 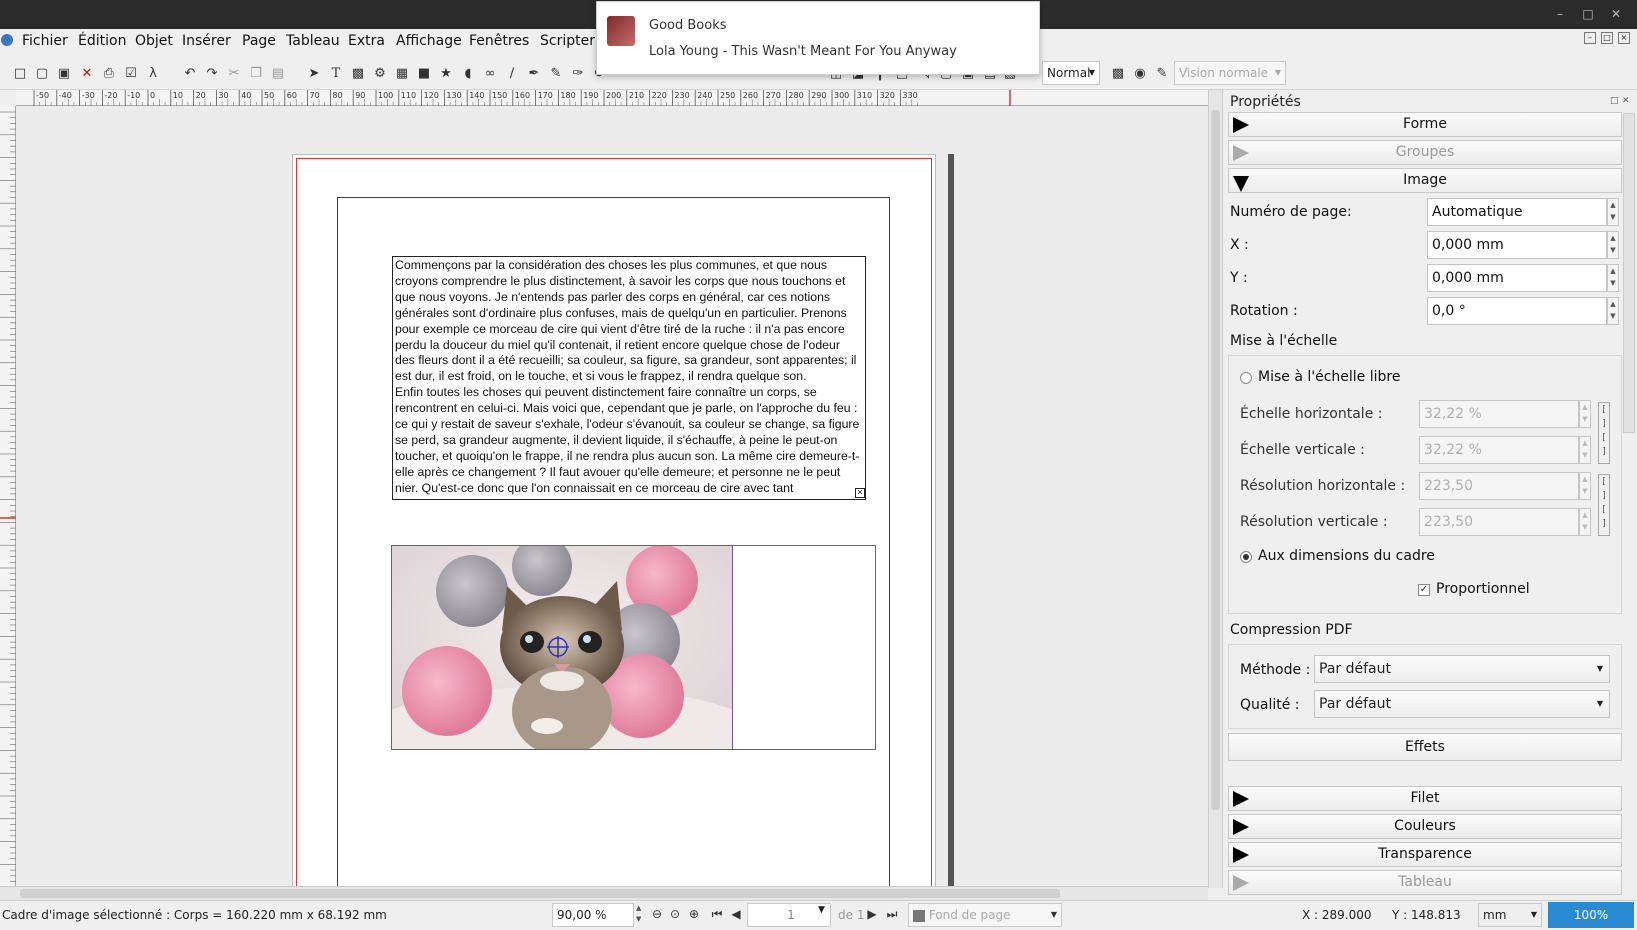 I want to click on bezier-icon: ✒, so click(x=534, y=74).